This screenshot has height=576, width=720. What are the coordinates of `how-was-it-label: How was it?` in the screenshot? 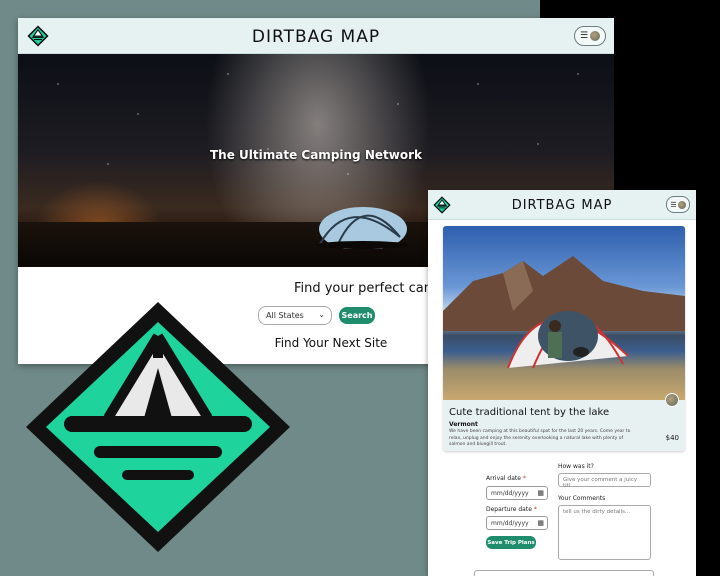 It's located at (576, 466).